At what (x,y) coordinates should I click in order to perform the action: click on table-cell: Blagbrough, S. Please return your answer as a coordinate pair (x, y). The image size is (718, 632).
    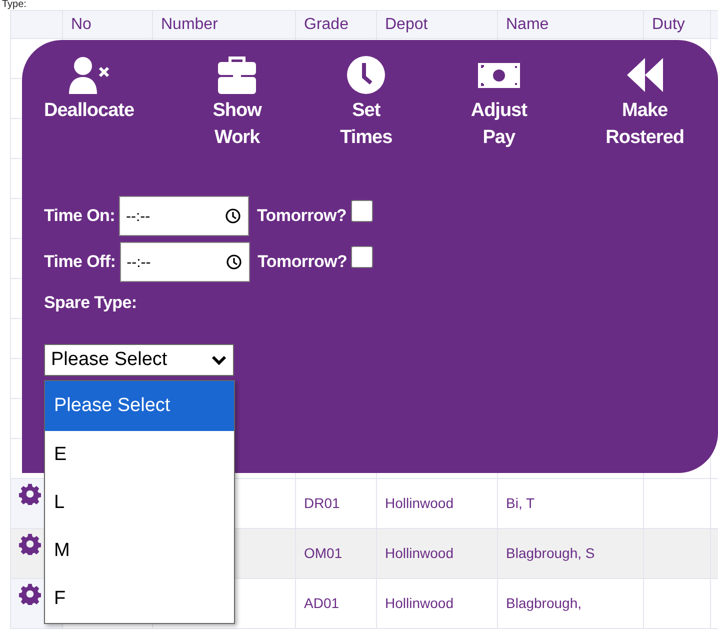
    Looking at the image, I should click on (550, 553).